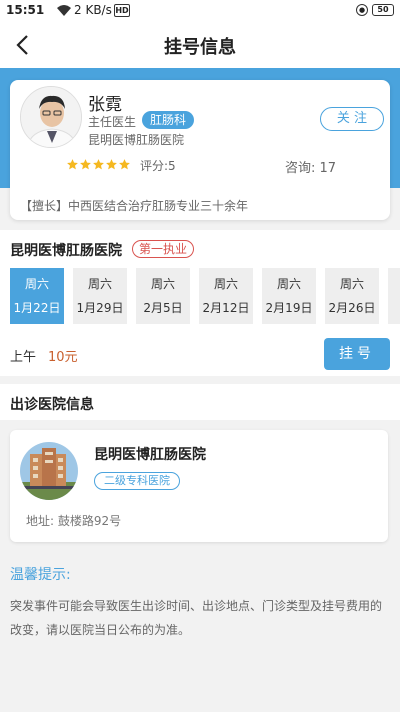 This screenshot has height=712, width=400. I want to click on doctor-hospital: 昆明医博肛肠医院, so click(136, 140).